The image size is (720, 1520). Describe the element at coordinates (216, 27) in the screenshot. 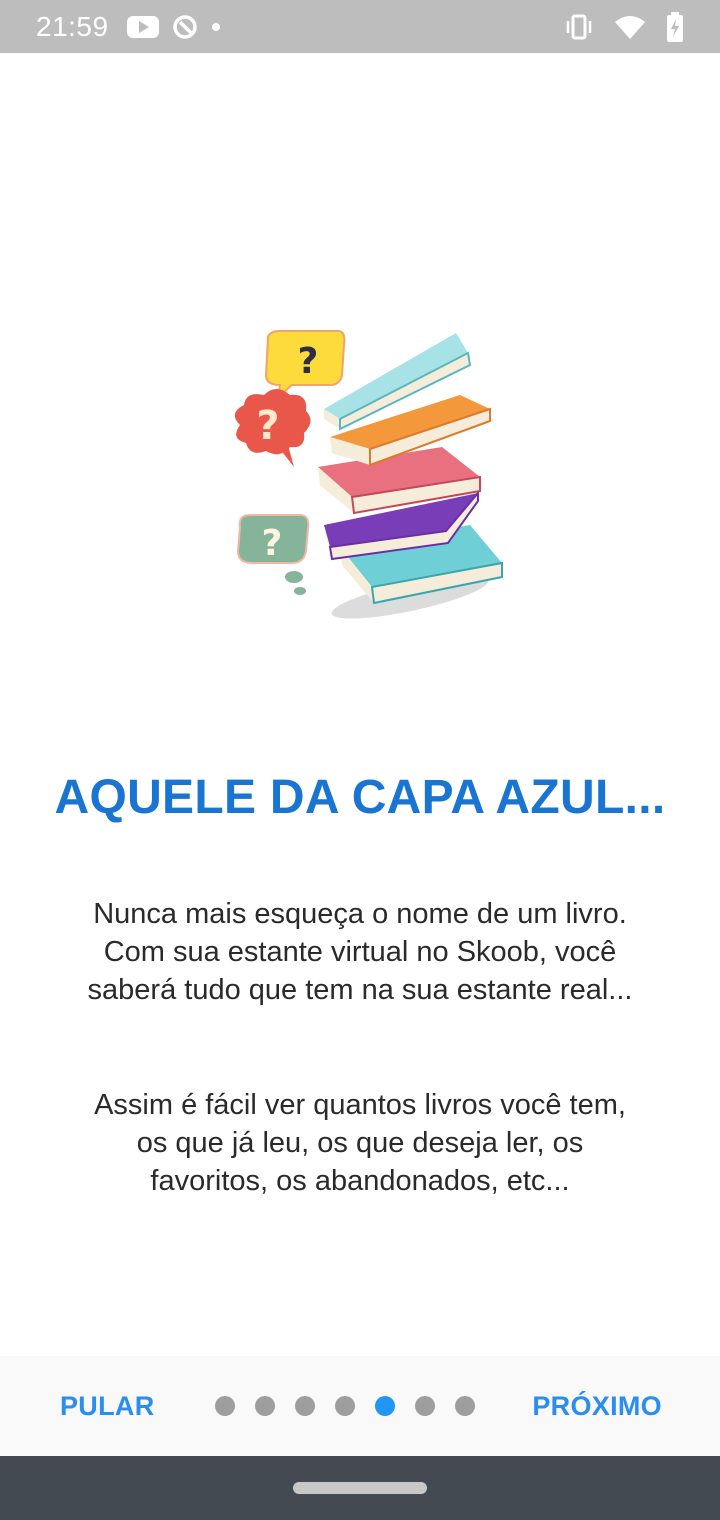

I see `dot-icon` at that location.